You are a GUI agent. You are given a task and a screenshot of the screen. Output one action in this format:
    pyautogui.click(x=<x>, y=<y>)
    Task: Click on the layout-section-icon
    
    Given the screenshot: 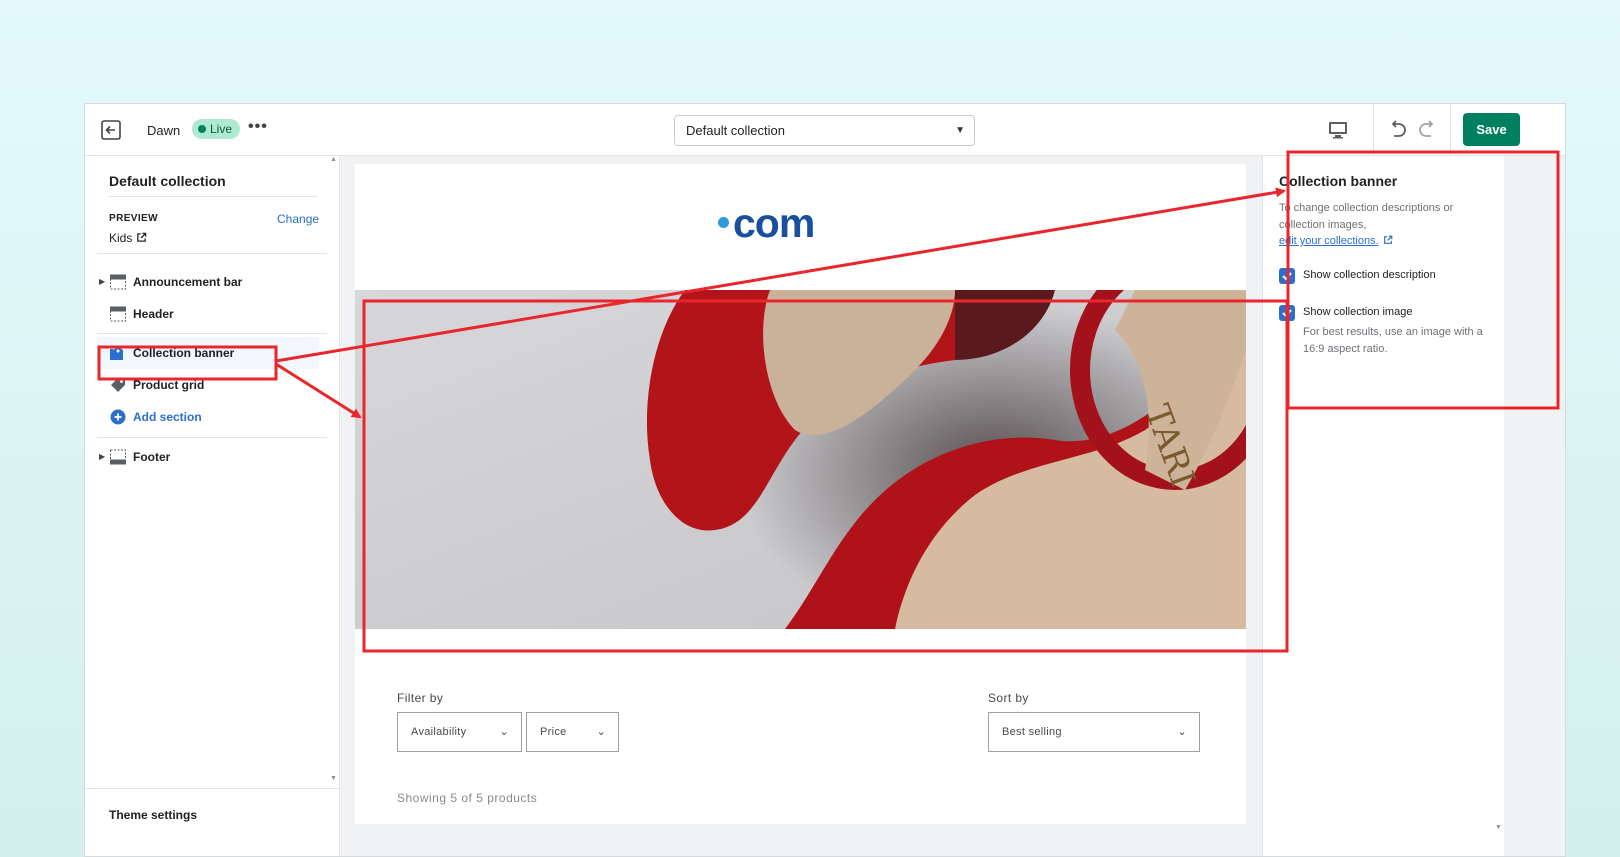 What is the action you would take?
    pyautogui.click(x=118, y=282)
    